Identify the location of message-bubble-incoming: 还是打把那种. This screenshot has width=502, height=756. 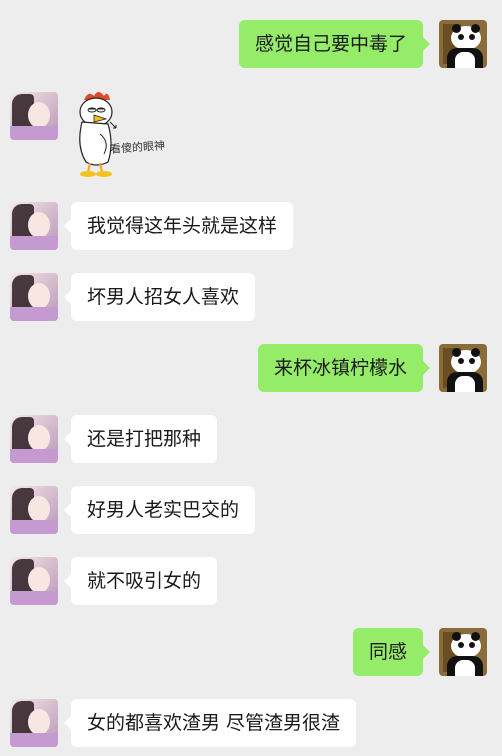
(140, 439).